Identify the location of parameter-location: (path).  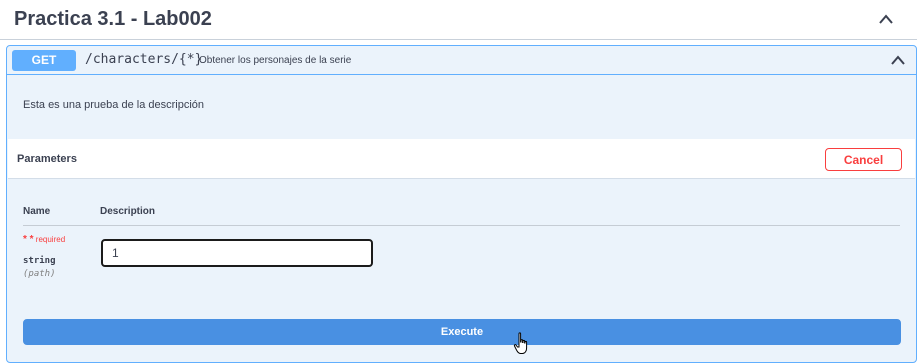
(39, 274).